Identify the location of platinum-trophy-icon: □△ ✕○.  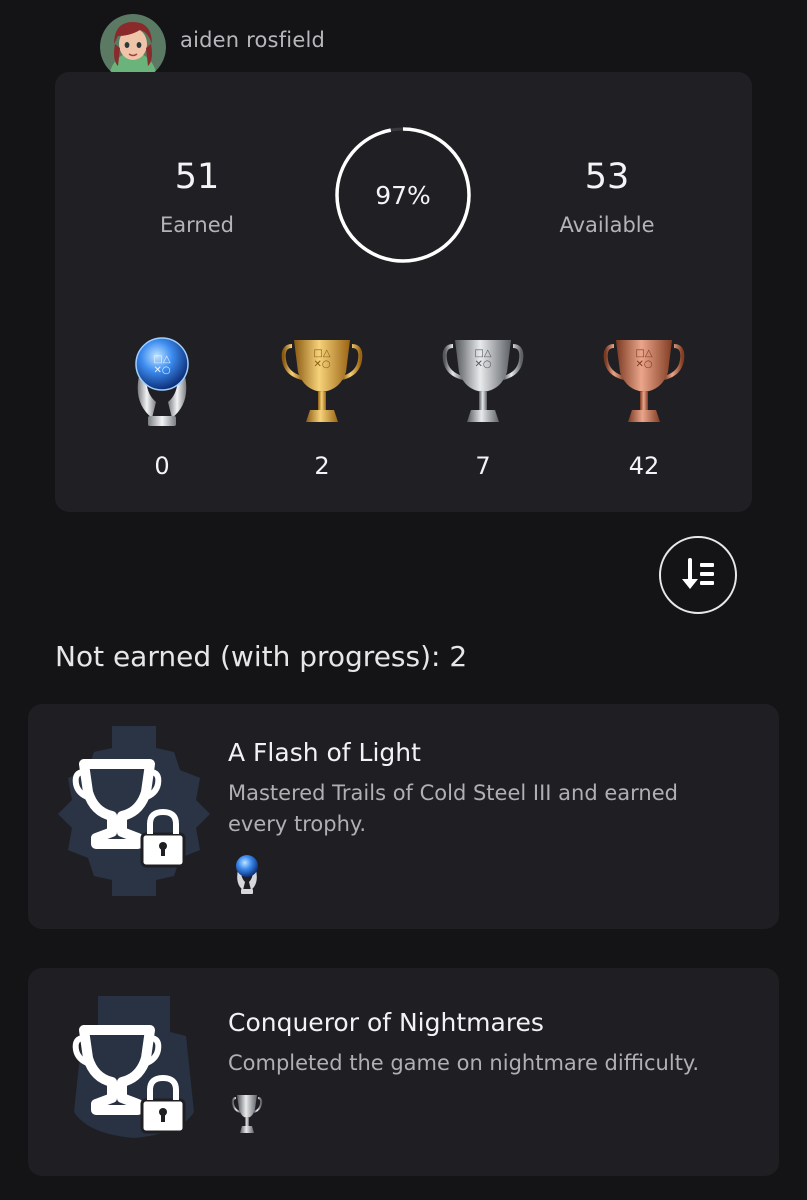
(162, 381).